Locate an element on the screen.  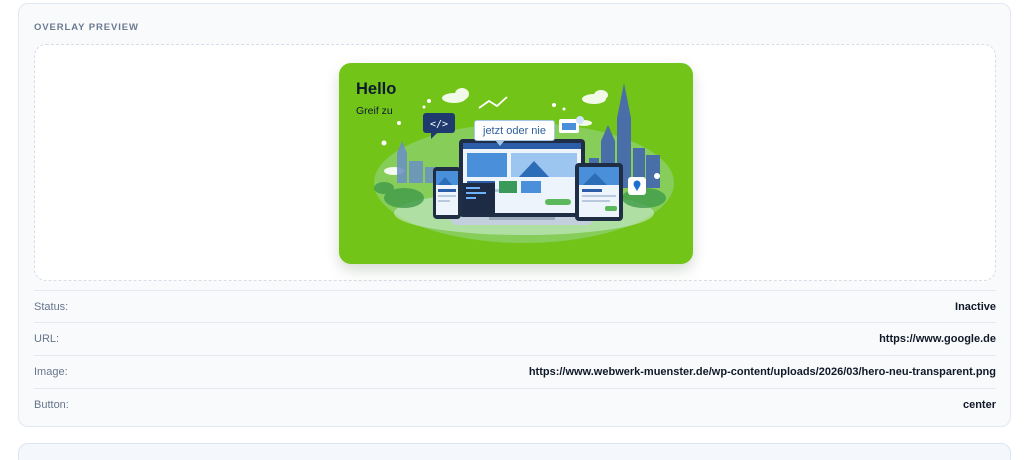
url-row: URL: https://www.google.de is located at coordinates (515, 338).